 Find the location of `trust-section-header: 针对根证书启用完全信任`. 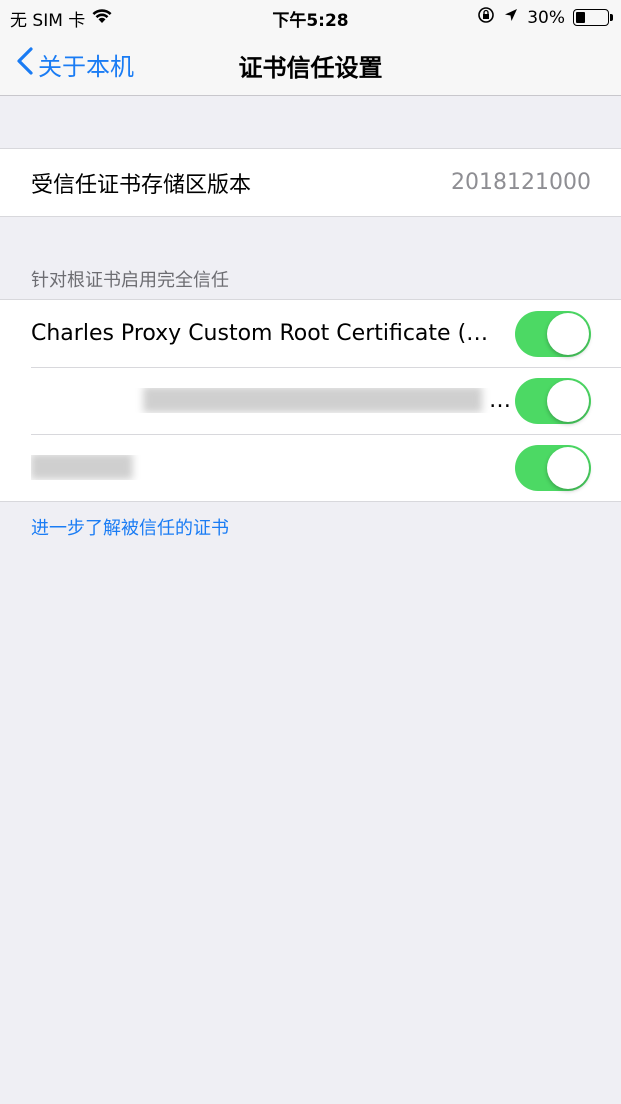

trust-section-header: 针对根证书启用完全信任 is located at coordinates (130, 280).